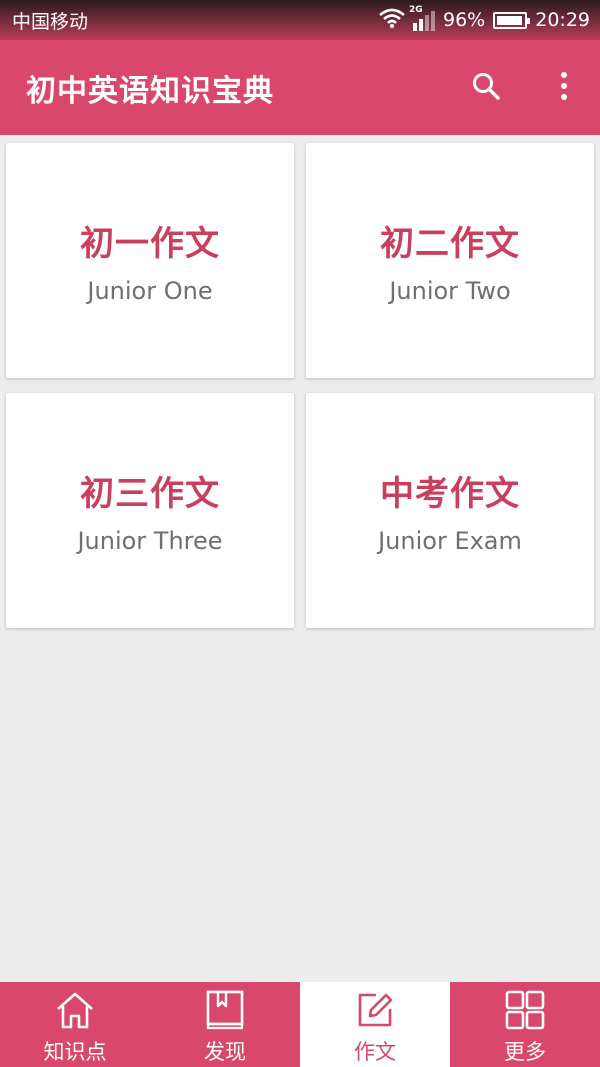 The height and width of the screenshot is (1067, 600). I want to click on card-junior-two: 初二作文 Junior Two, so click(450, 260).